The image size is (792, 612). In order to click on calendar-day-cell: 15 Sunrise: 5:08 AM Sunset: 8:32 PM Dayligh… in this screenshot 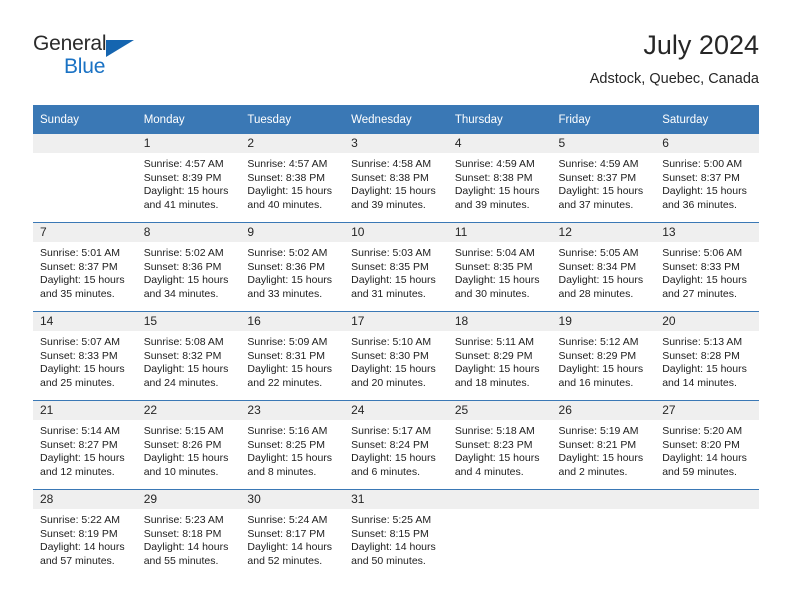, I will do `click(188, 356)`.